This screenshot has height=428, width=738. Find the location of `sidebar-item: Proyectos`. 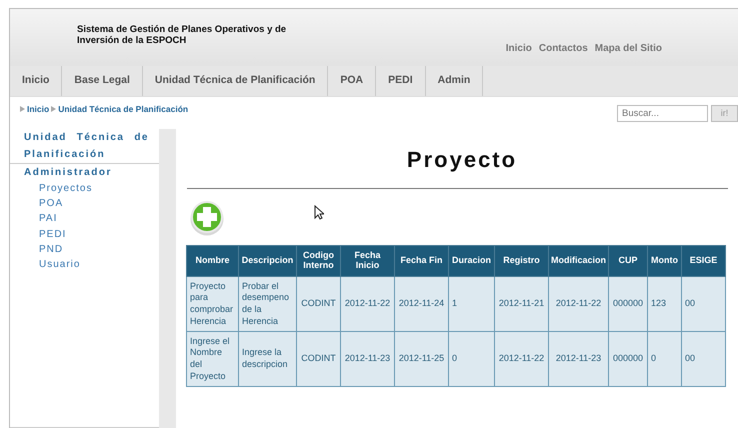

sidebar-item: Proyectos is located at coordinates (84, 188).